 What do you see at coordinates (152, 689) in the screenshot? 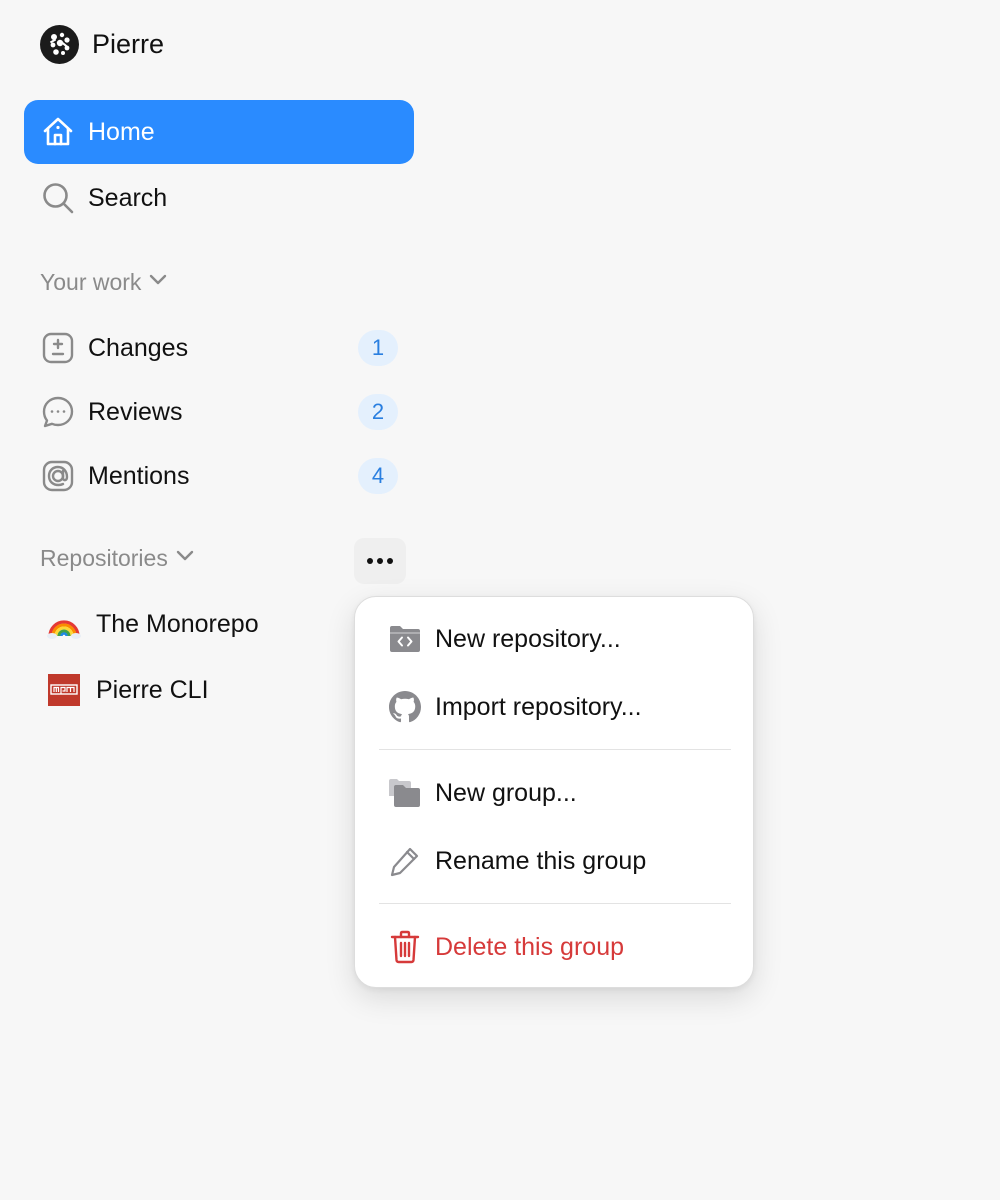
I see `repo-item-label: Pierre CLI` at bounding box center [152, 689].